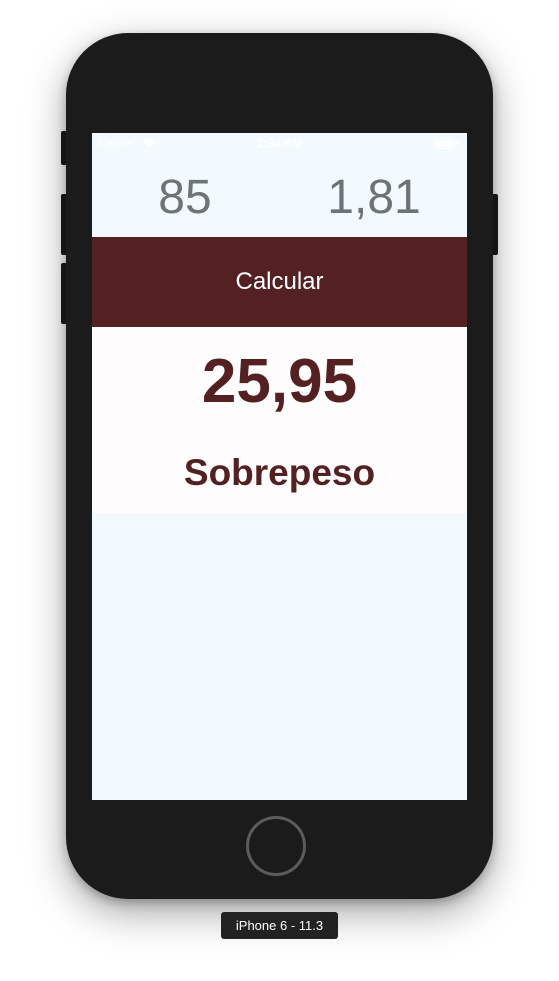 The width and height of the screenshot is (559, 981). What do you see at coordinates (446, 143) in the screenshot?
I see `battery-icon` at bounding box center [446, 143].